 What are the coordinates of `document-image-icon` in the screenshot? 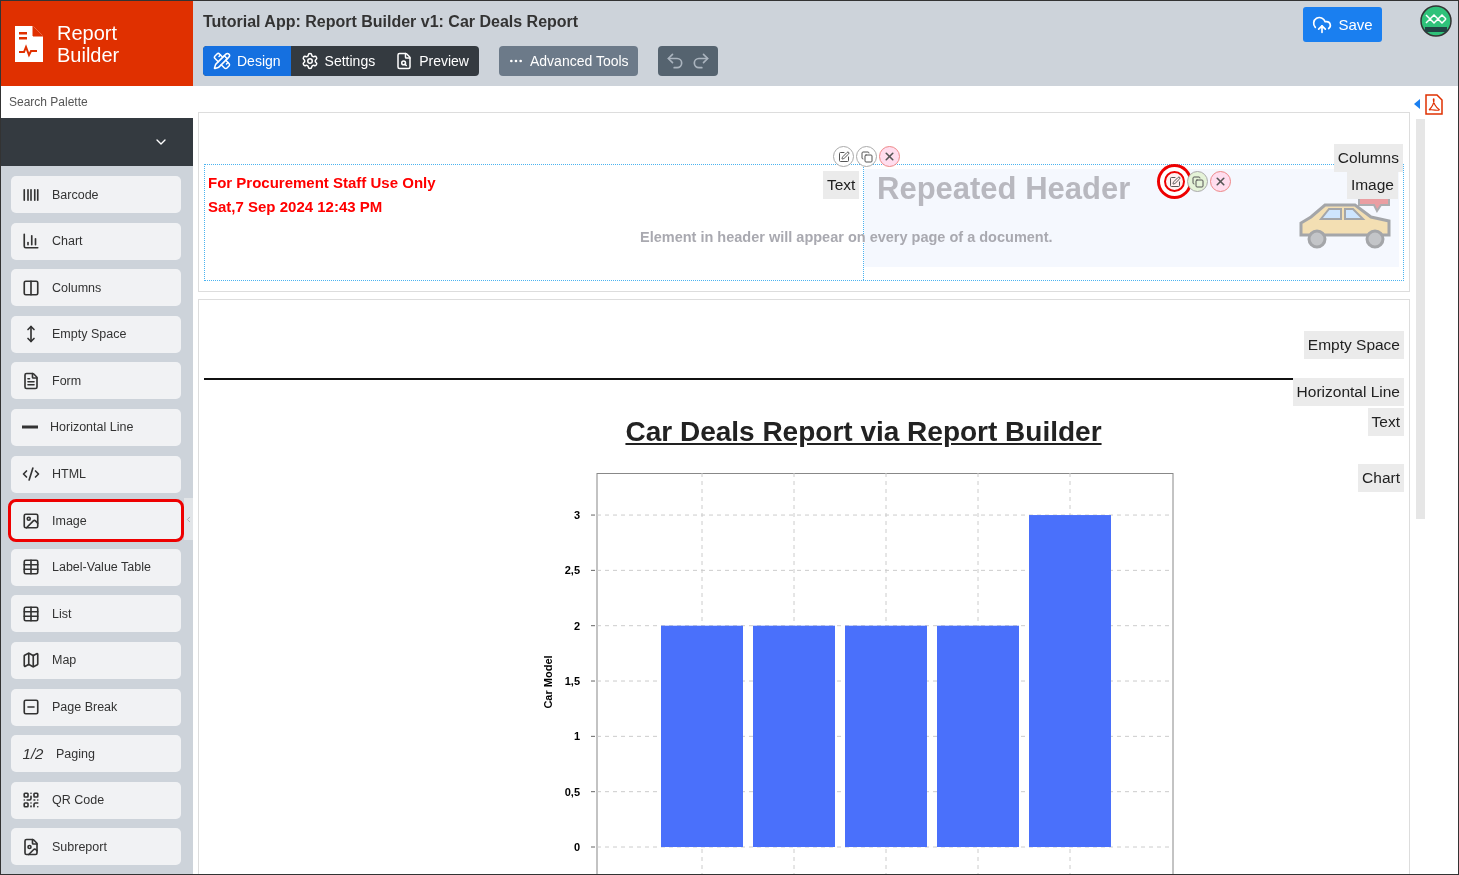 It's located at (31, 846).